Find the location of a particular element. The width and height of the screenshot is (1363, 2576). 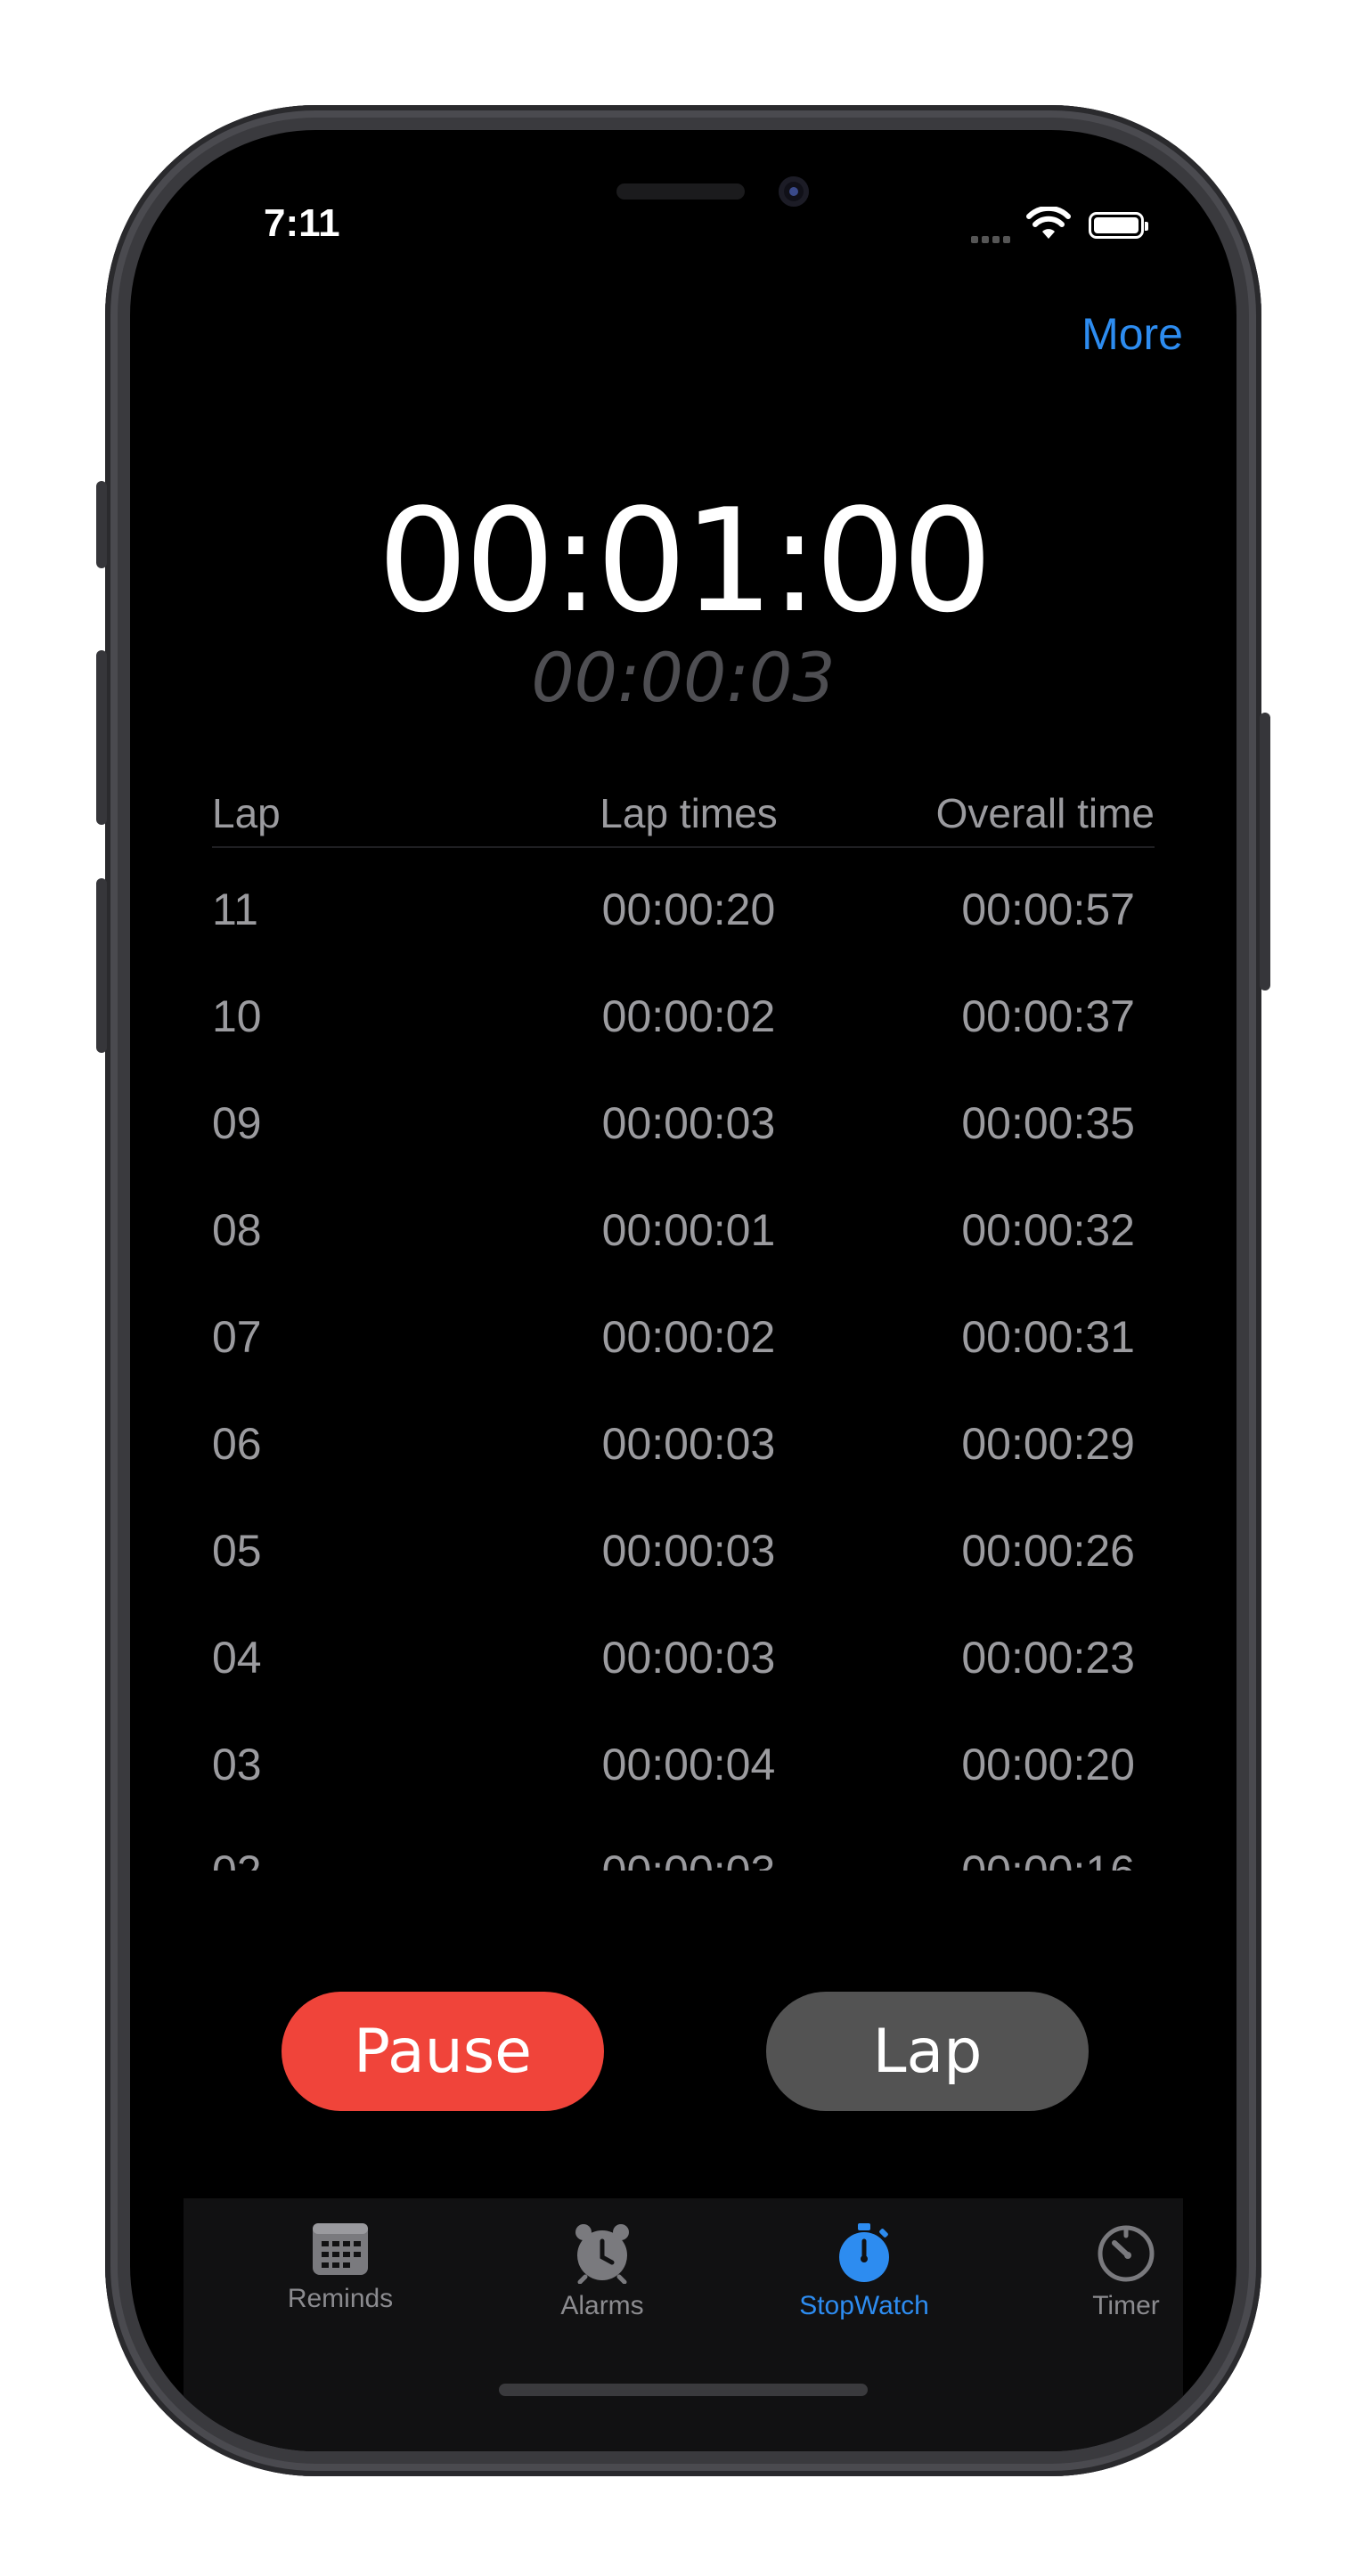

timer-icon is located at coordinates (1126, 2253).